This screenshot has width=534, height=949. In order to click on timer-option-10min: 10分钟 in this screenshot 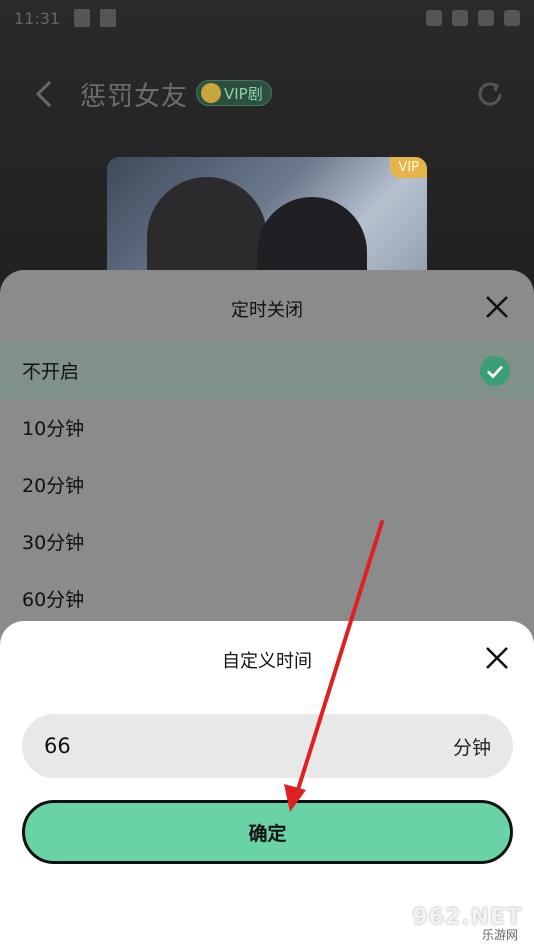, I will do `click(267, 427)`.